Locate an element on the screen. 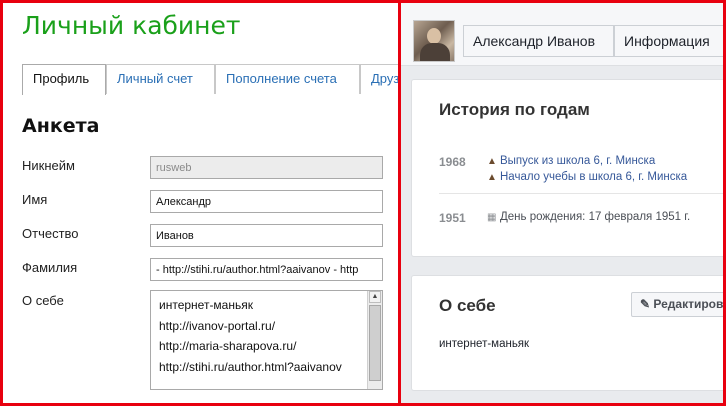  about-label: О себе is located at coordinates (43, 300).